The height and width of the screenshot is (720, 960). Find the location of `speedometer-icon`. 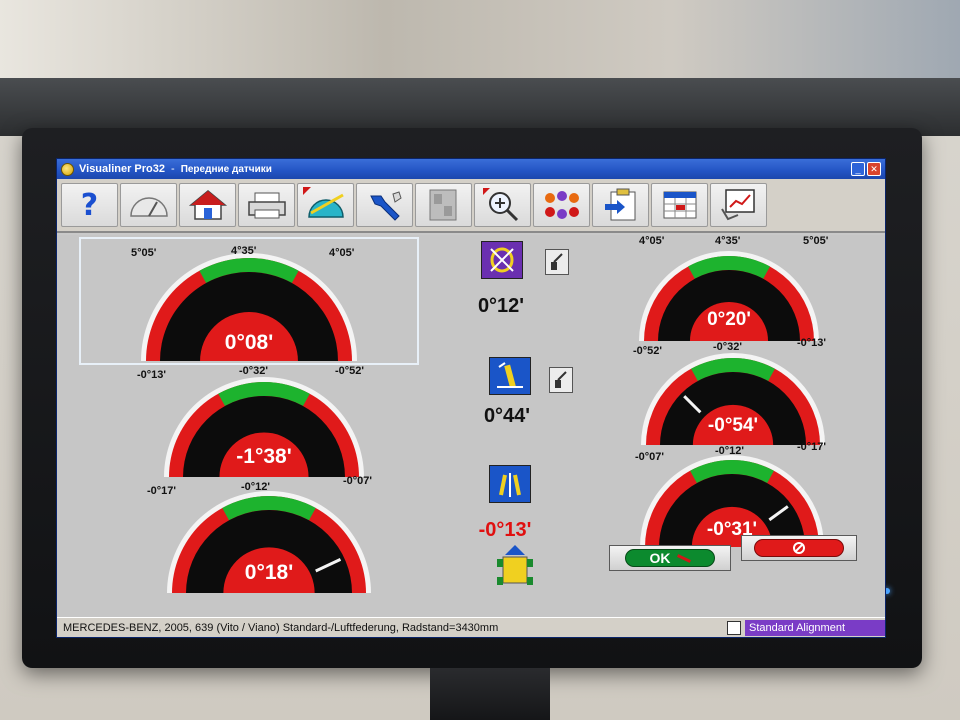

speedometer-icon is located at coordinates (148, 207).